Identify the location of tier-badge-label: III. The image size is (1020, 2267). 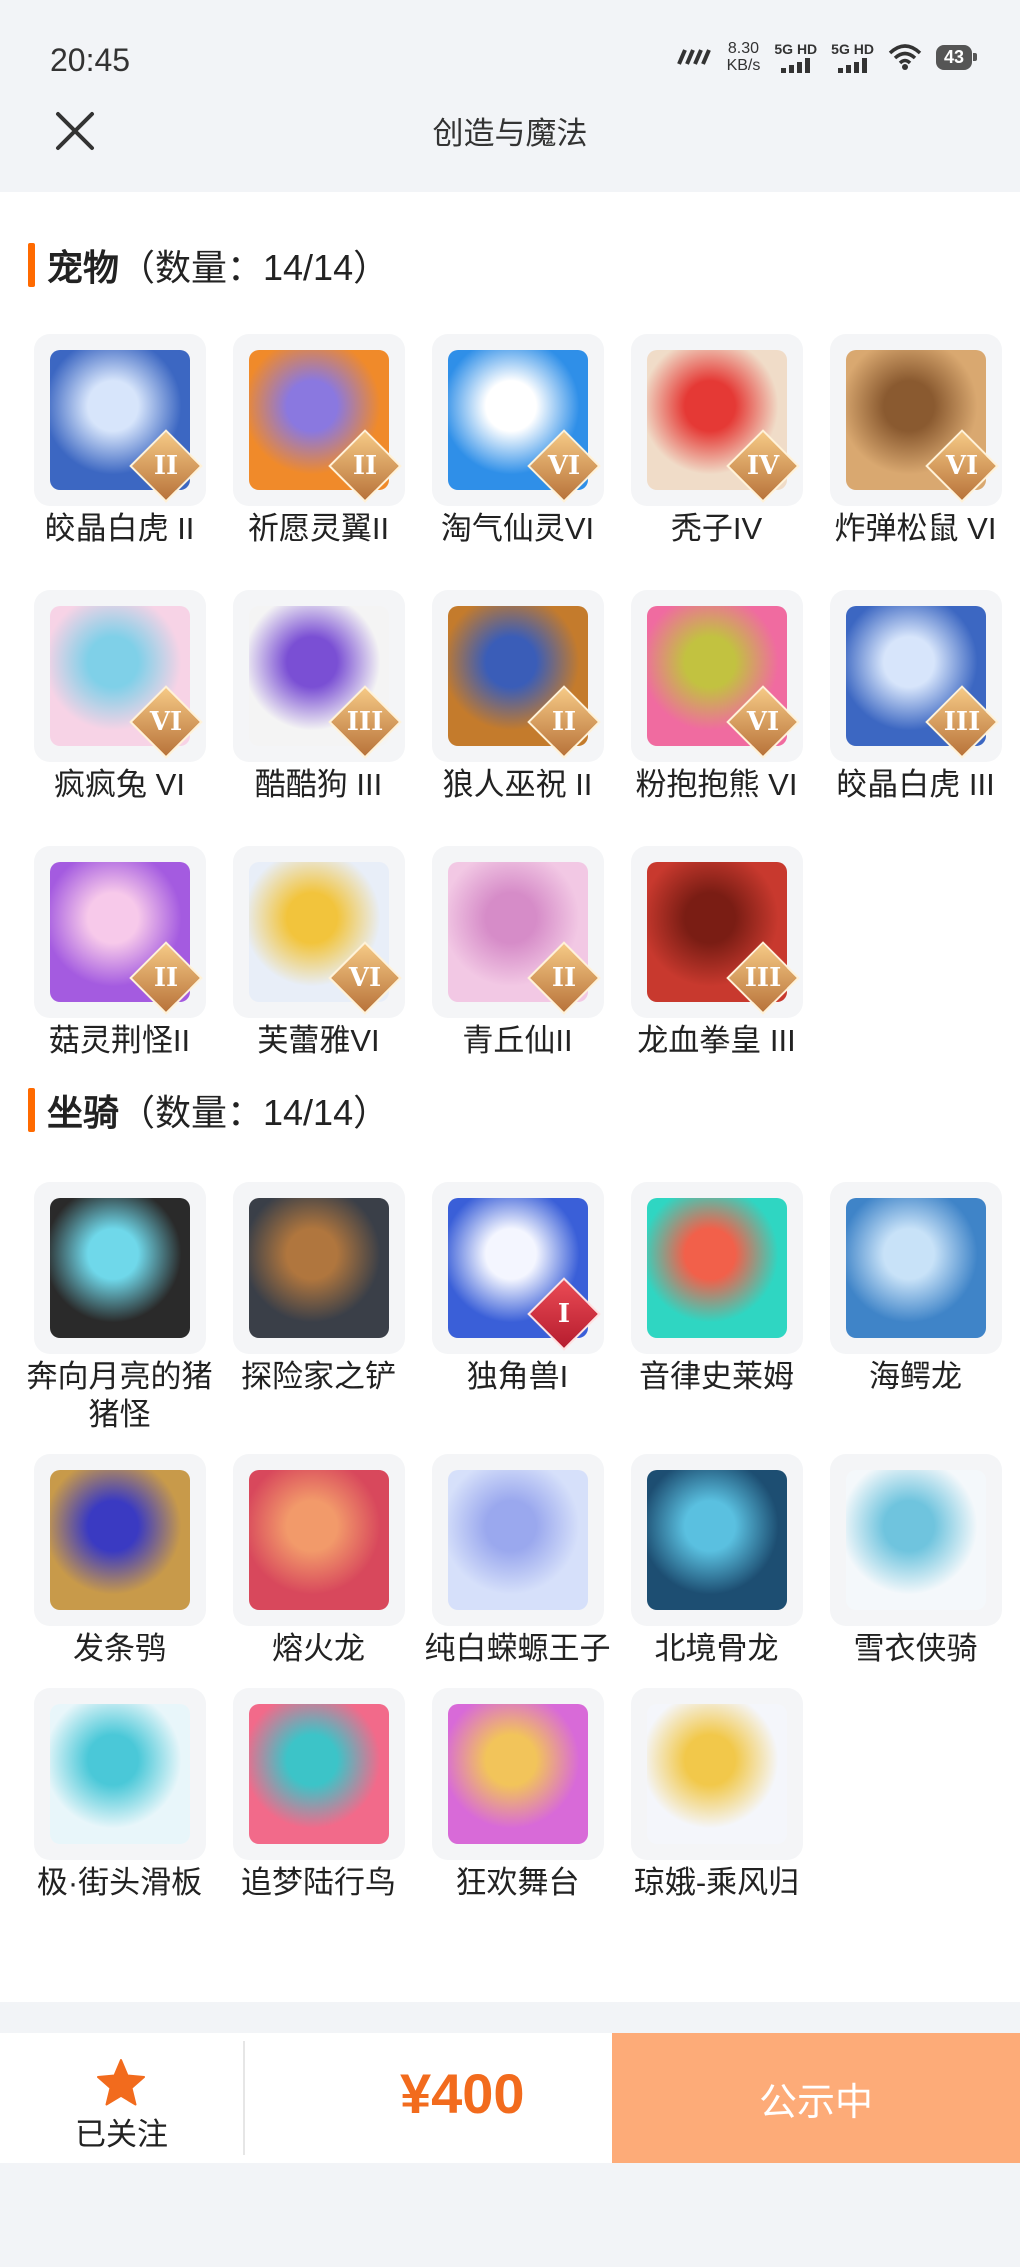
(762, 978).